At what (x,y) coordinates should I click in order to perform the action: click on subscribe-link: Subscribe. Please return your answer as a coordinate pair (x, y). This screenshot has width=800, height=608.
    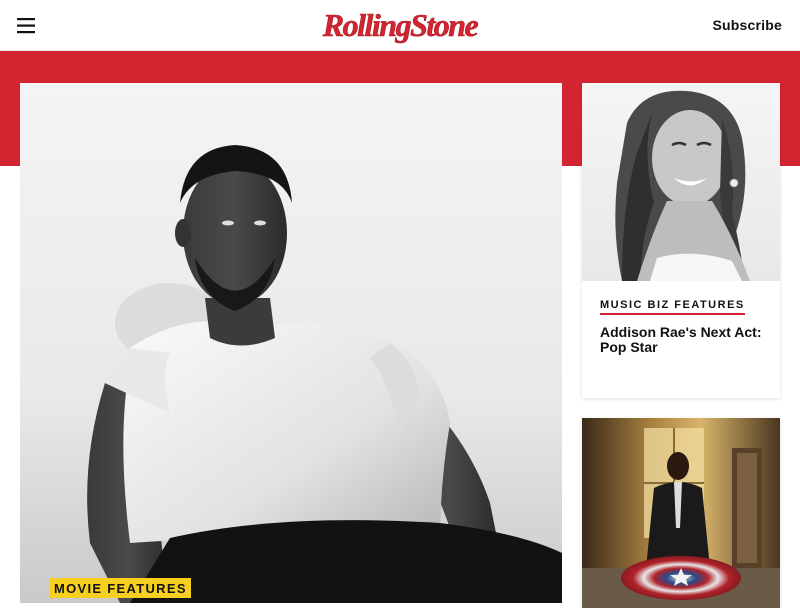
    Looking at the image, I should click on (748, 25).